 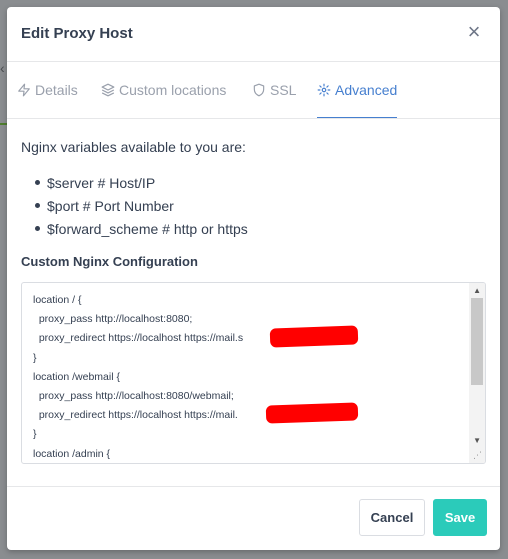 I want to click on list-item: $port # Port Number, so click(x=260, y=205).